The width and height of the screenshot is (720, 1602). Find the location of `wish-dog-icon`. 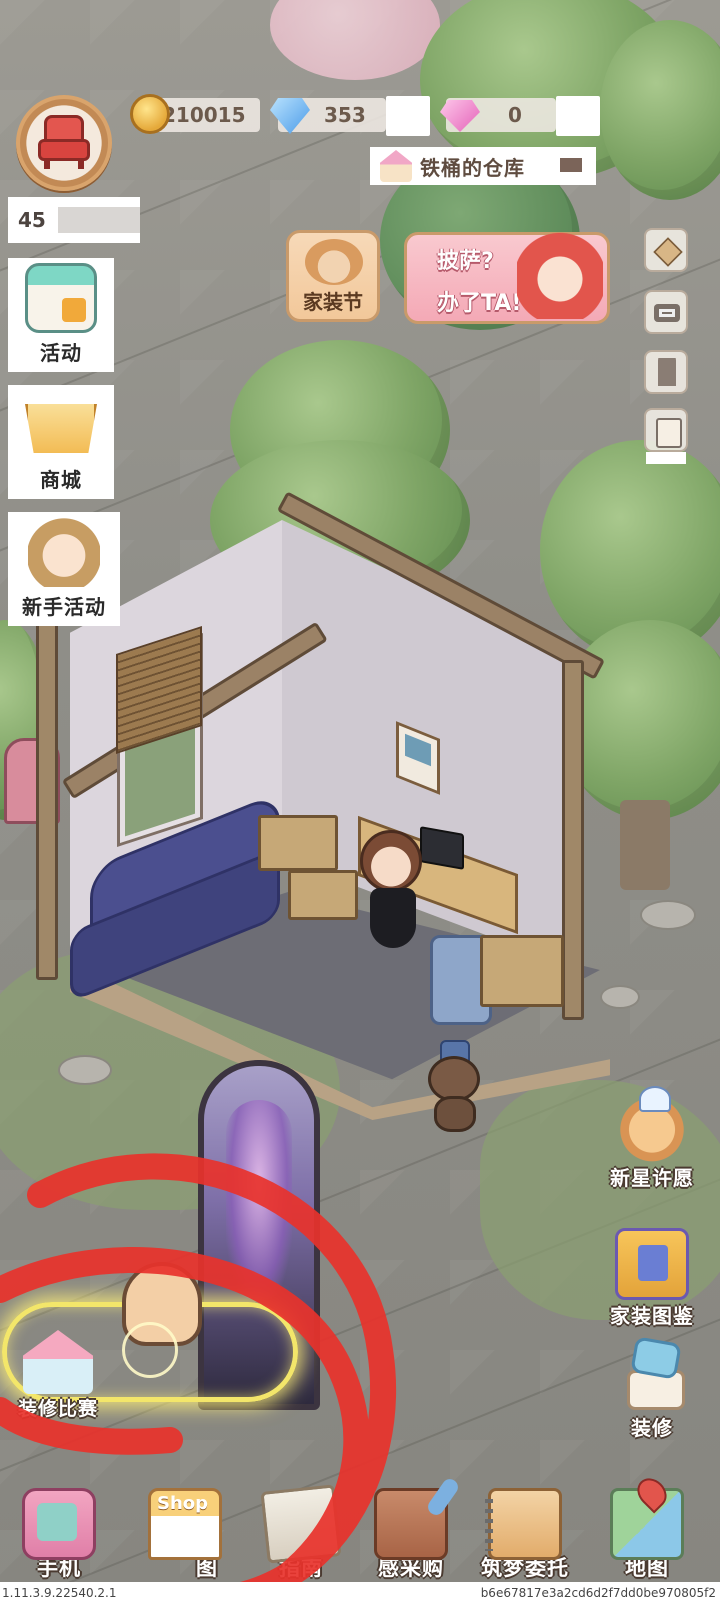

wish-dog-icon is located at coordinates (652, 1124).